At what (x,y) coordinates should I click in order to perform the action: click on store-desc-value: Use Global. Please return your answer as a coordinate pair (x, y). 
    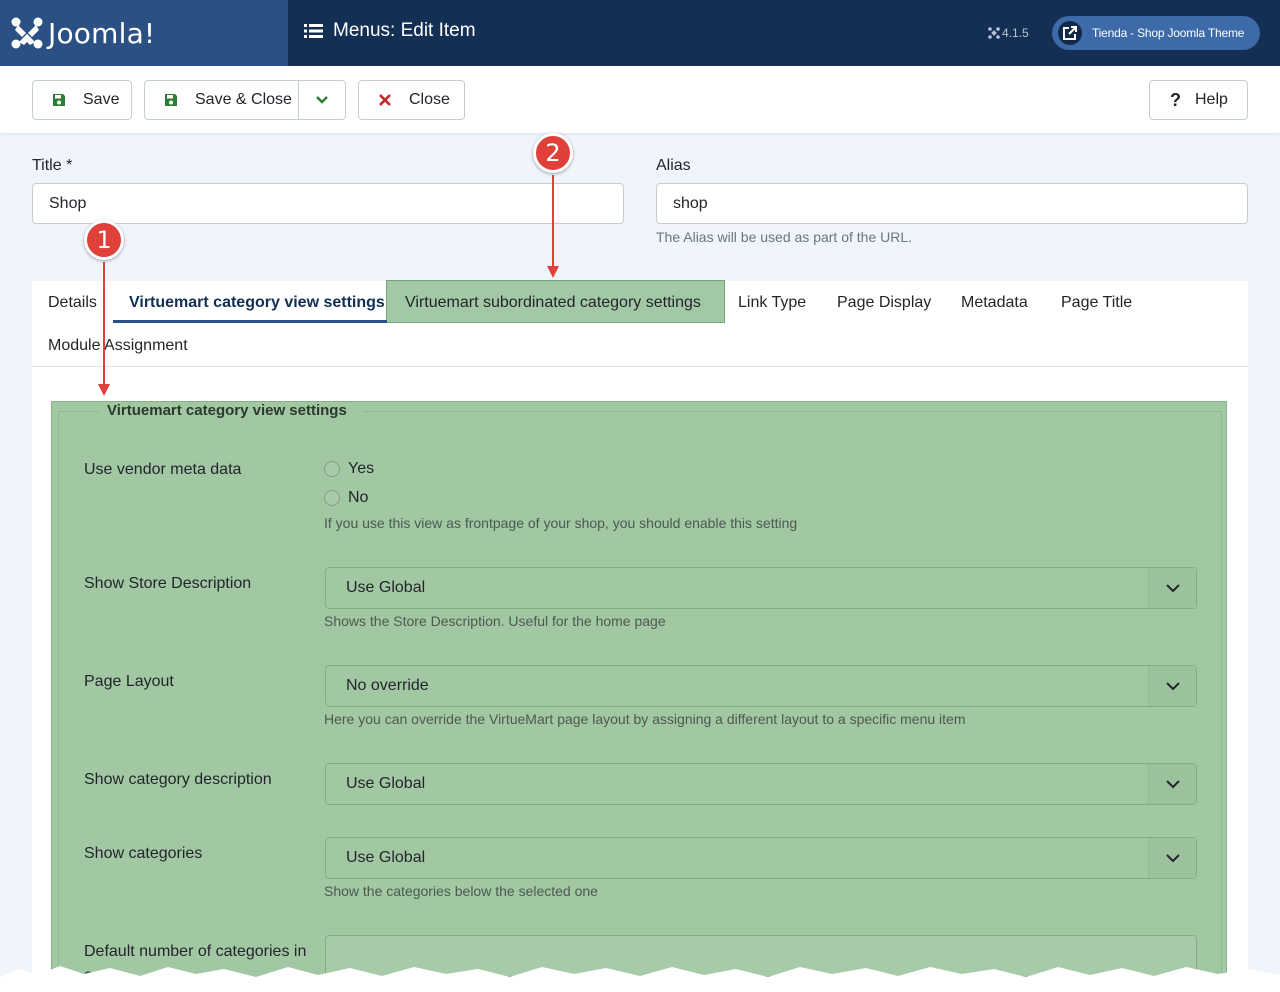
    Looking at the image, I should click on (386, 587).